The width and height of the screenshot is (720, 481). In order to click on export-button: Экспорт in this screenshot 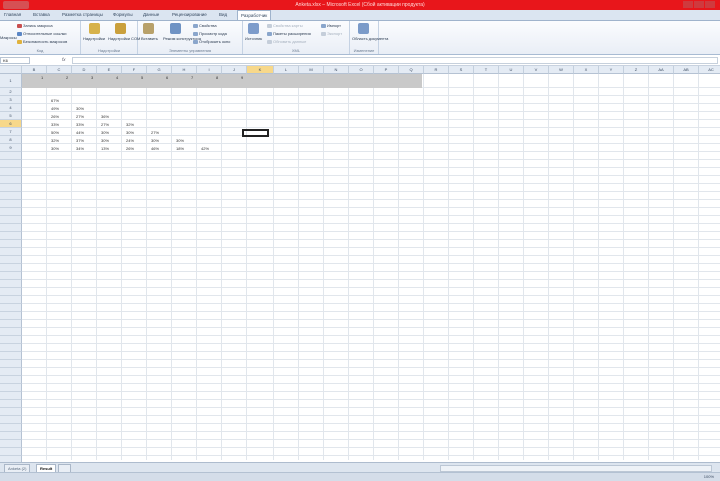, I will do `click(331, 33)`.